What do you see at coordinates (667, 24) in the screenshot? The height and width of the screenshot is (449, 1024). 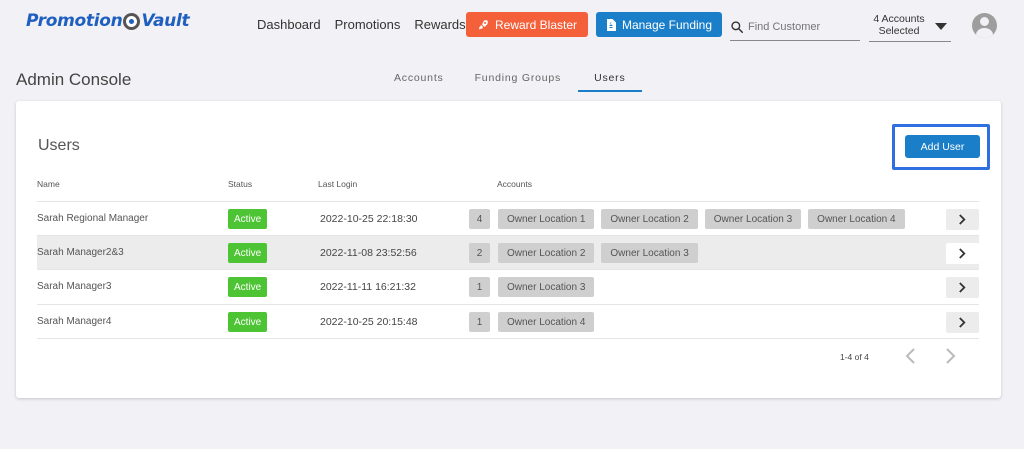 I see `manage-funding-label: Manage Funding` at bounding box center [667, 24].